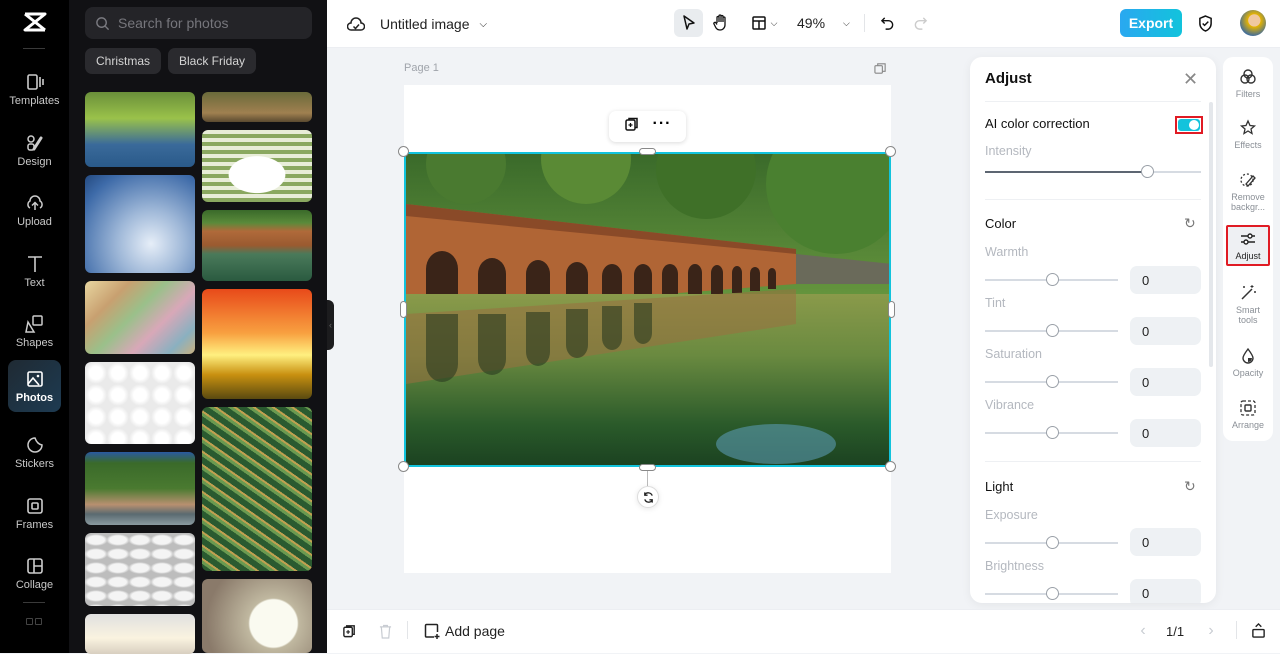  What do you see at coordinates (1010, 405) in the screenshot?
I see `vibrance-label: Vibrance` at bounding box center [1010, 405].